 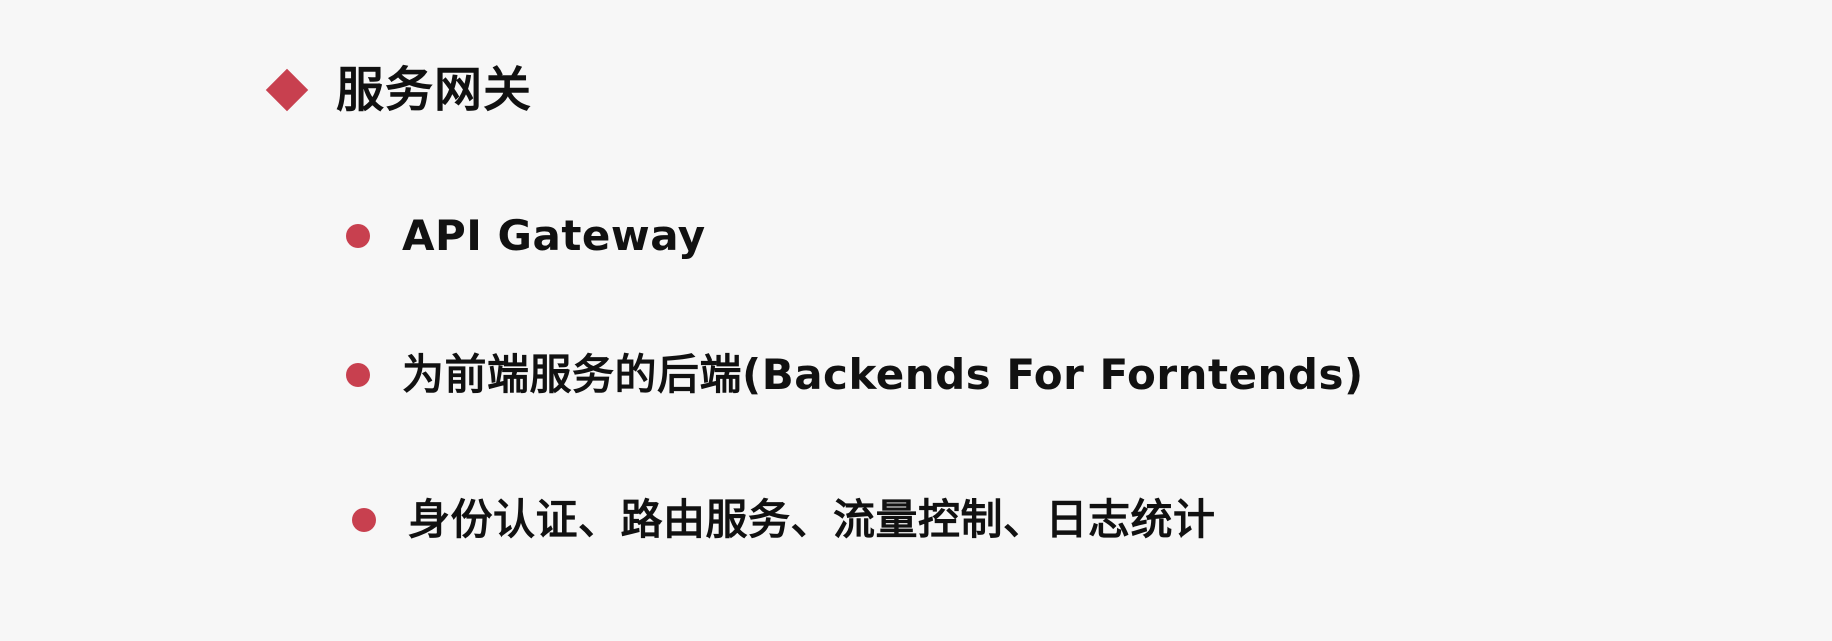 What do you see at coordinates (434, 90) in the screenshot?
I see `heading-title: 服务网关` at bounding box center [434, 90].